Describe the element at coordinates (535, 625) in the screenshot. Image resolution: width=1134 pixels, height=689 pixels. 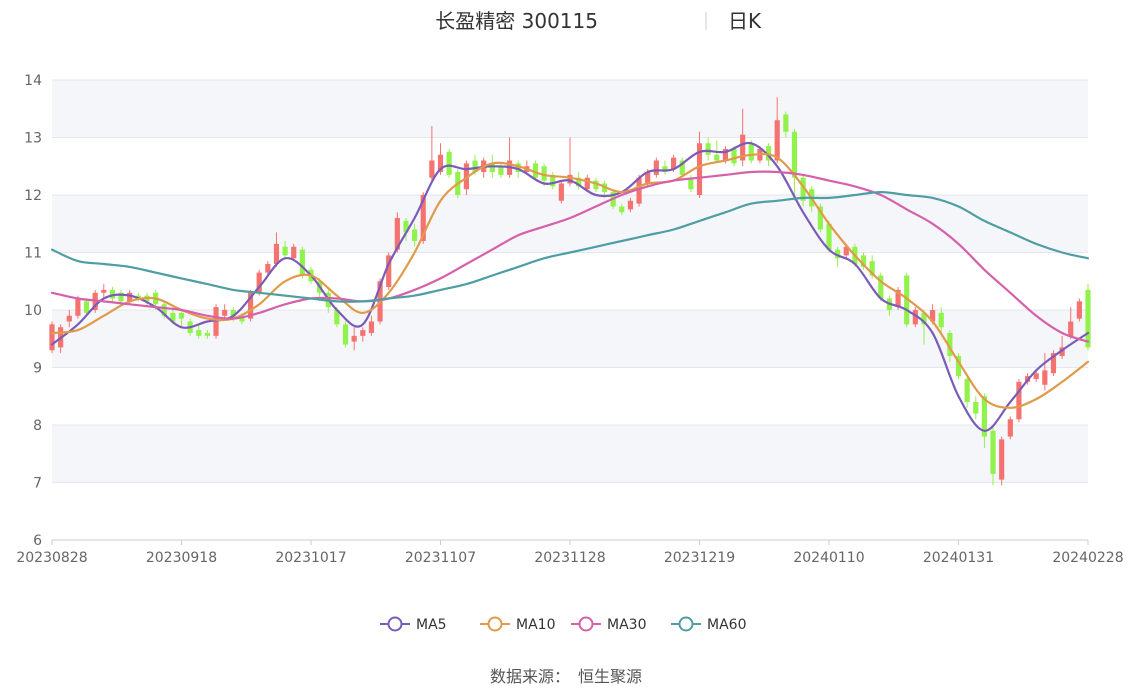
I see `legend-label: MA10` at that location.